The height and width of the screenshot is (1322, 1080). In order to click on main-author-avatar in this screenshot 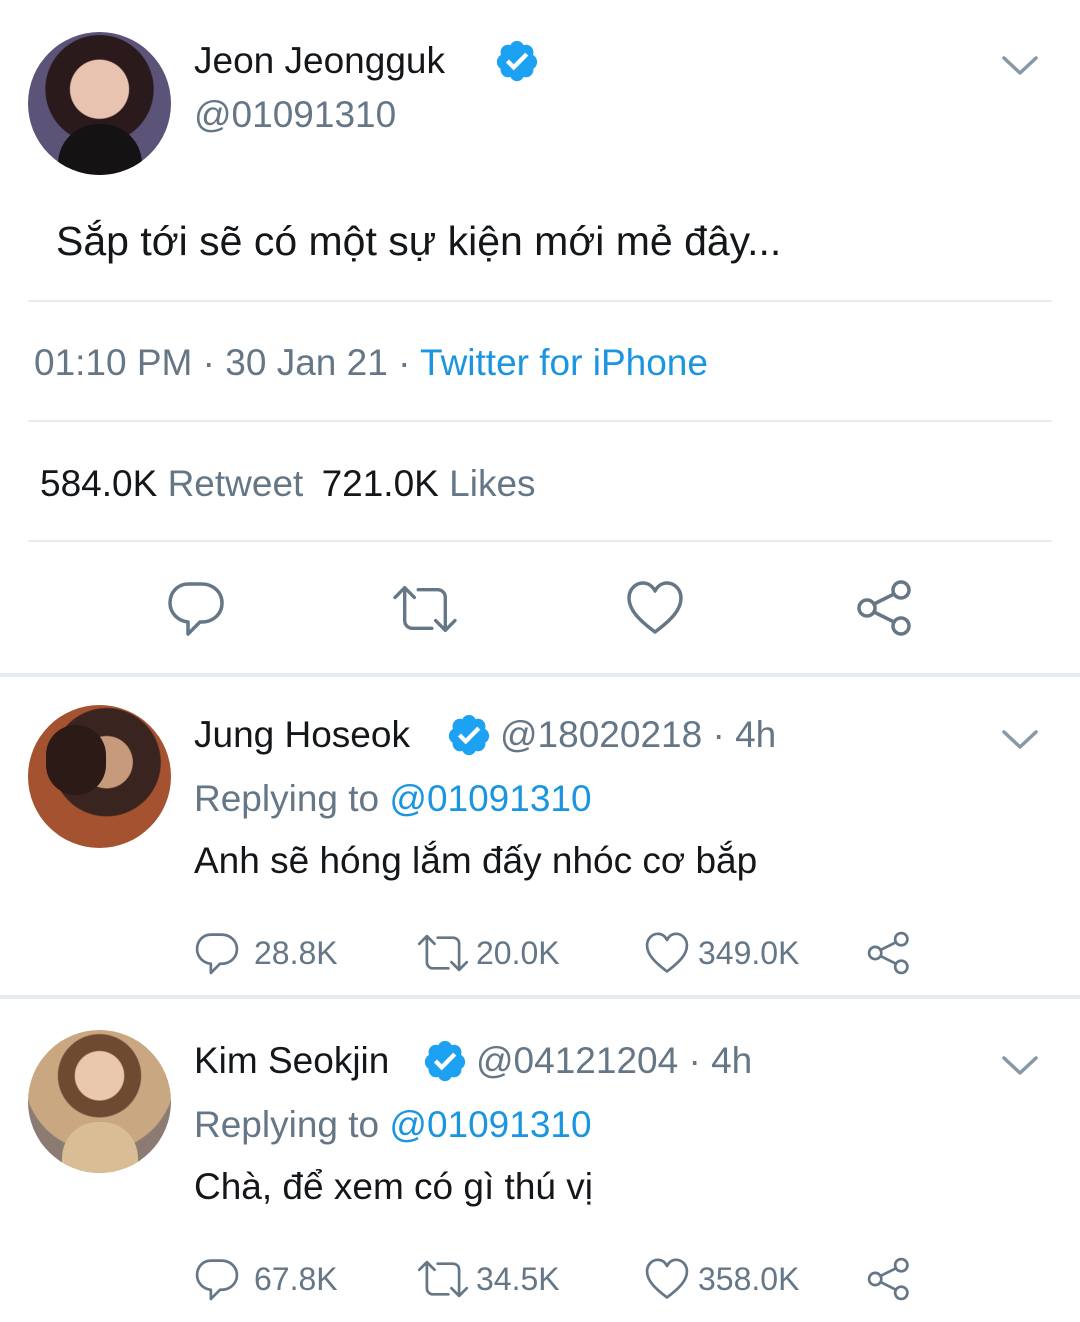, I will do `click(99, 103)`.